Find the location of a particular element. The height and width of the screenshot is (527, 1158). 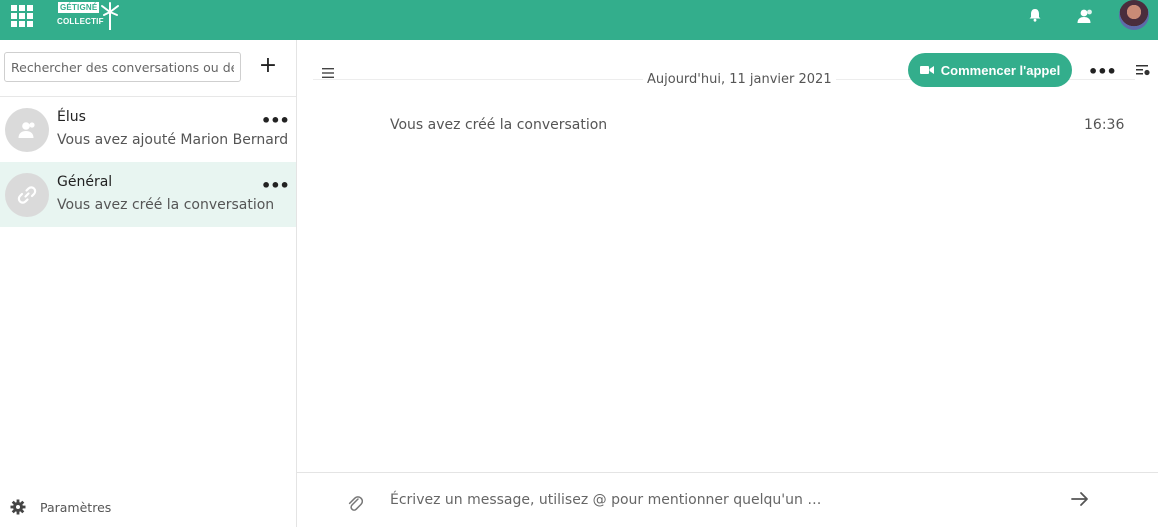

conversation-name: Général is located at coordinates (85, 182).